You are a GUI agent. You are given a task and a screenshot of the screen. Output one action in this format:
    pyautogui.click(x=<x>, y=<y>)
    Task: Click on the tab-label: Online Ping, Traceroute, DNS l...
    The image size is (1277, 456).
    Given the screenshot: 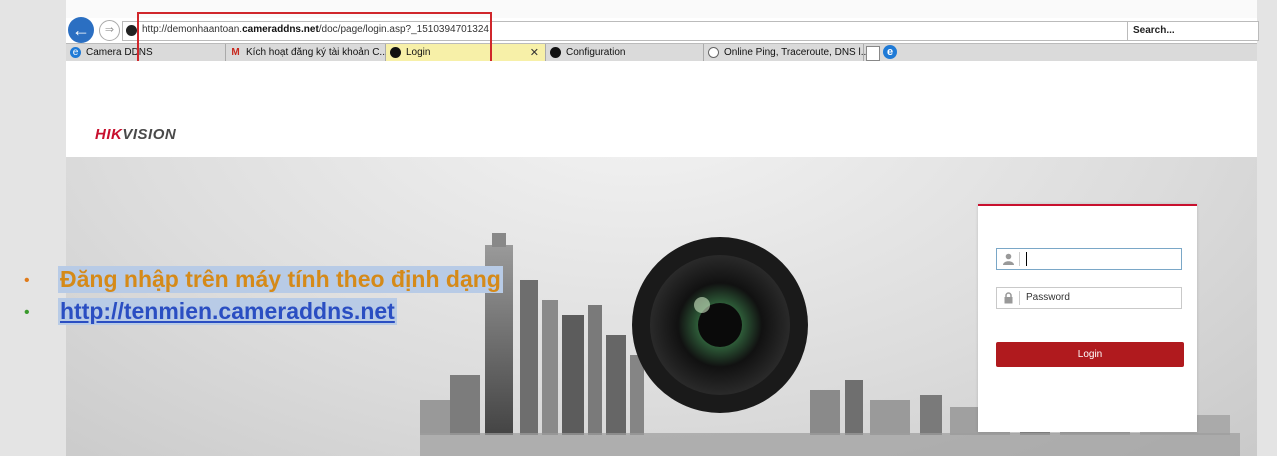 What is the action you would take?
    pyautogui.click(x=797, y=52)
    